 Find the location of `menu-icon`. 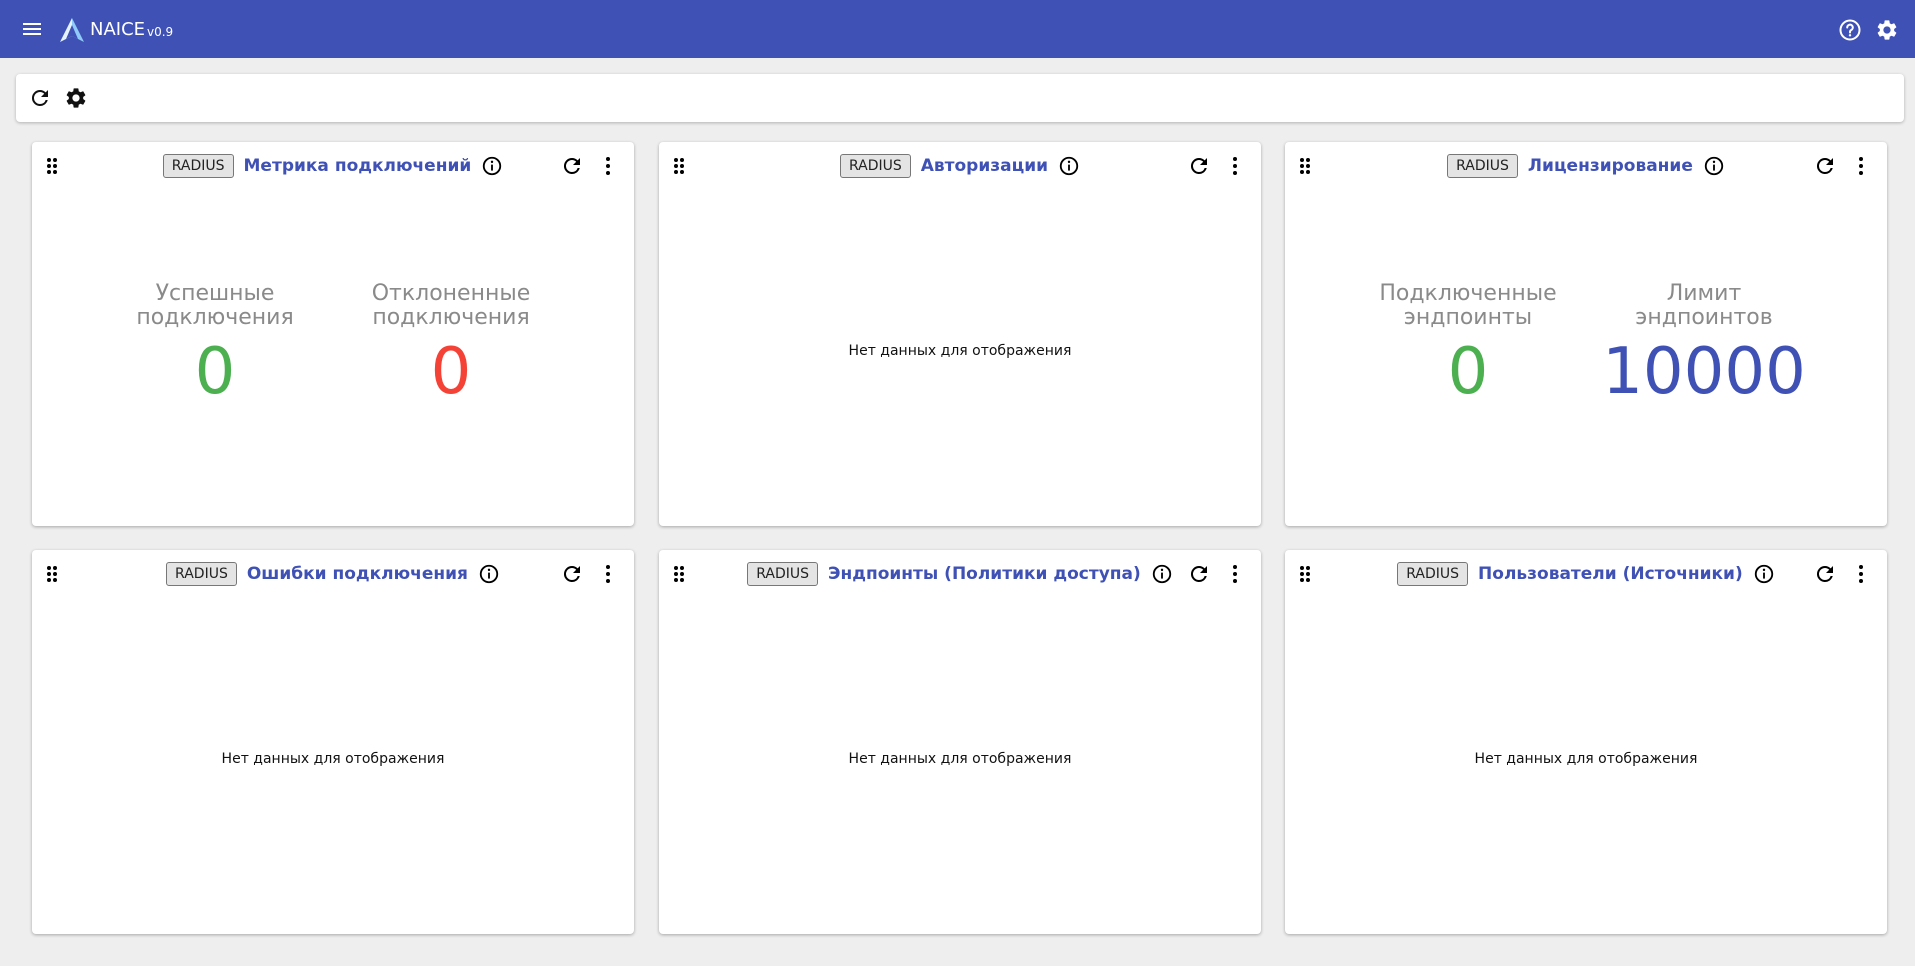

menu-icon is located at coordinates (32, 29).